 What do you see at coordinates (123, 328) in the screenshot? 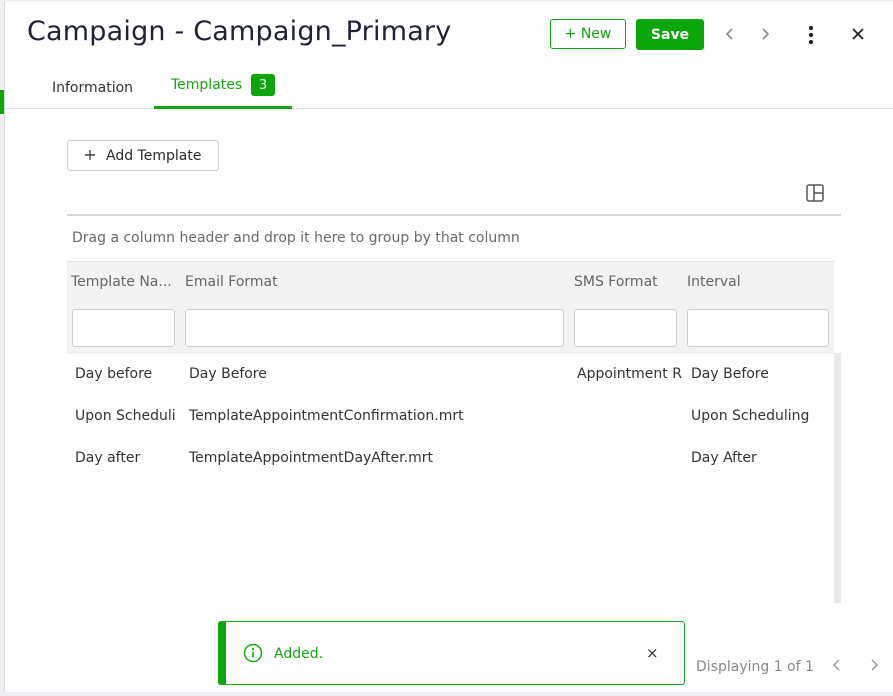
I see `filter-template-name` at bounding box center [123, 328].